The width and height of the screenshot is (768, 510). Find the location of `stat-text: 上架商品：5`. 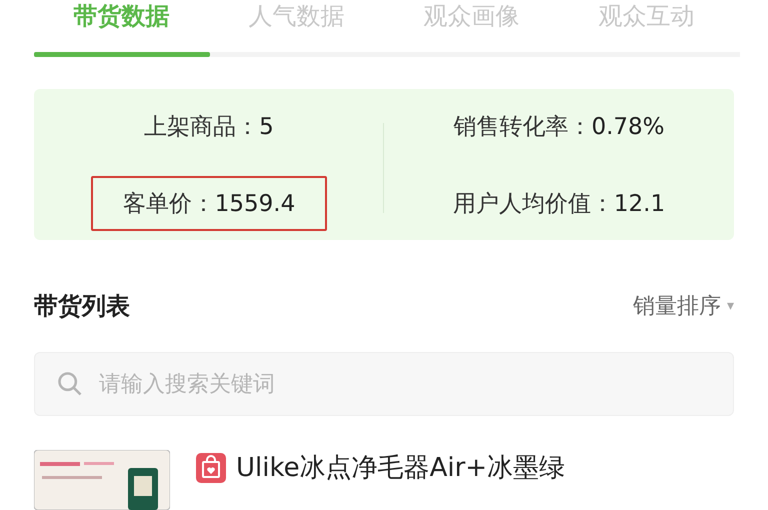

stat-text: 上架商品：5 is located at coordinates (209, 127).